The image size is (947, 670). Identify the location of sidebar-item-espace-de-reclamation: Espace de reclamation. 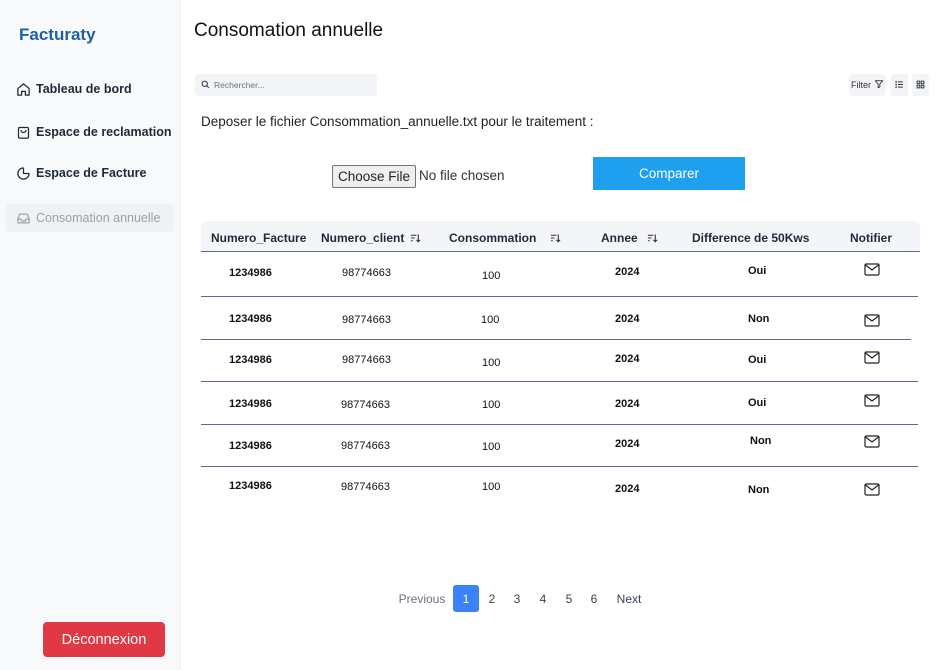
(90, 132).